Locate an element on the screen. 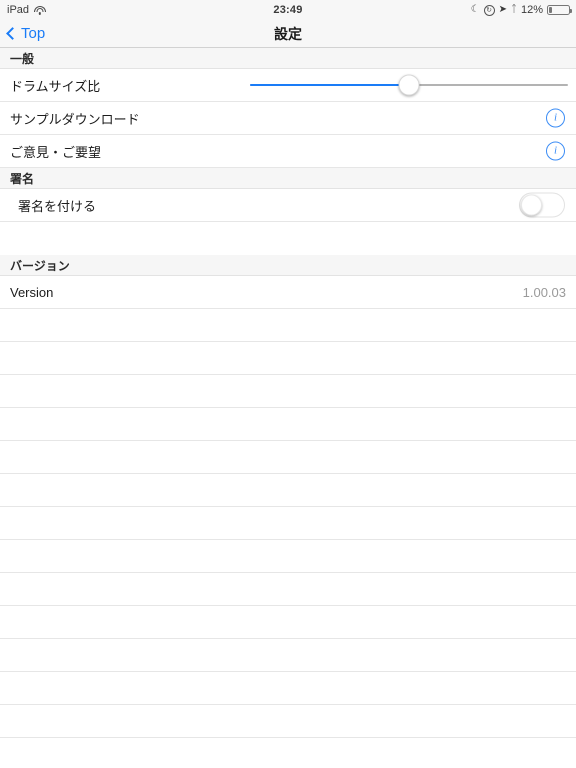 The height and width of the screenshot is (768, 576). row-add-signature: 署名を付ける is located at coordinates (288, 205).